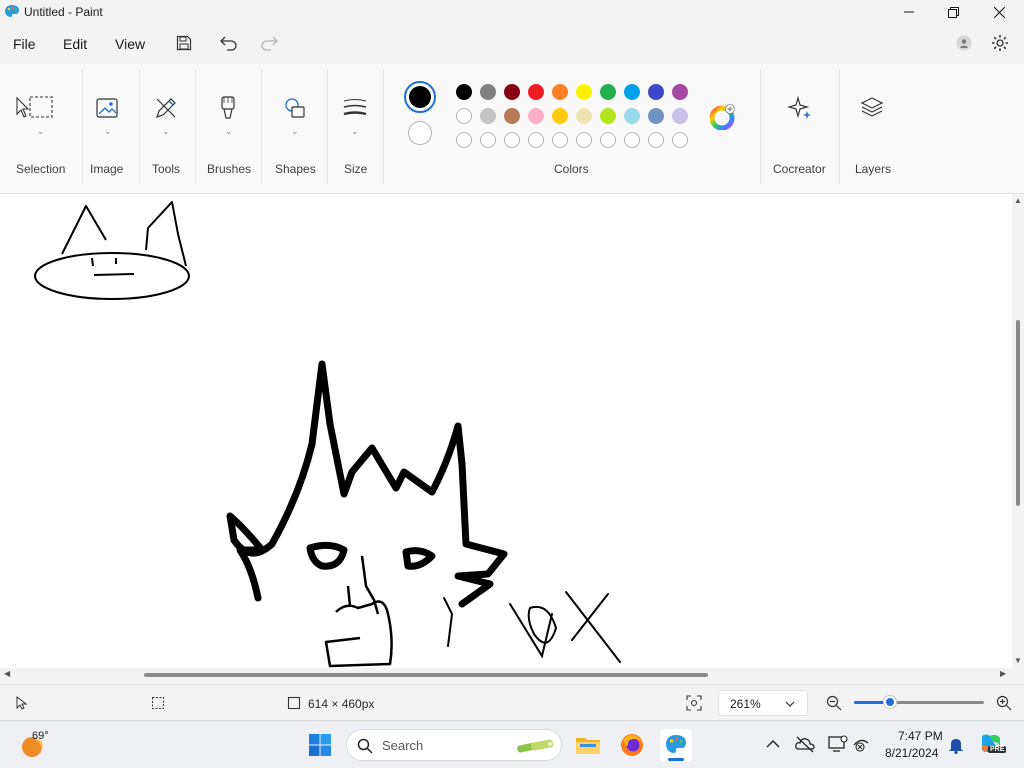  What do you see at coordinates (800, 126) in the screenshot?
I see `cocreator-group: Cocreator` at bounding box center [800, 126].